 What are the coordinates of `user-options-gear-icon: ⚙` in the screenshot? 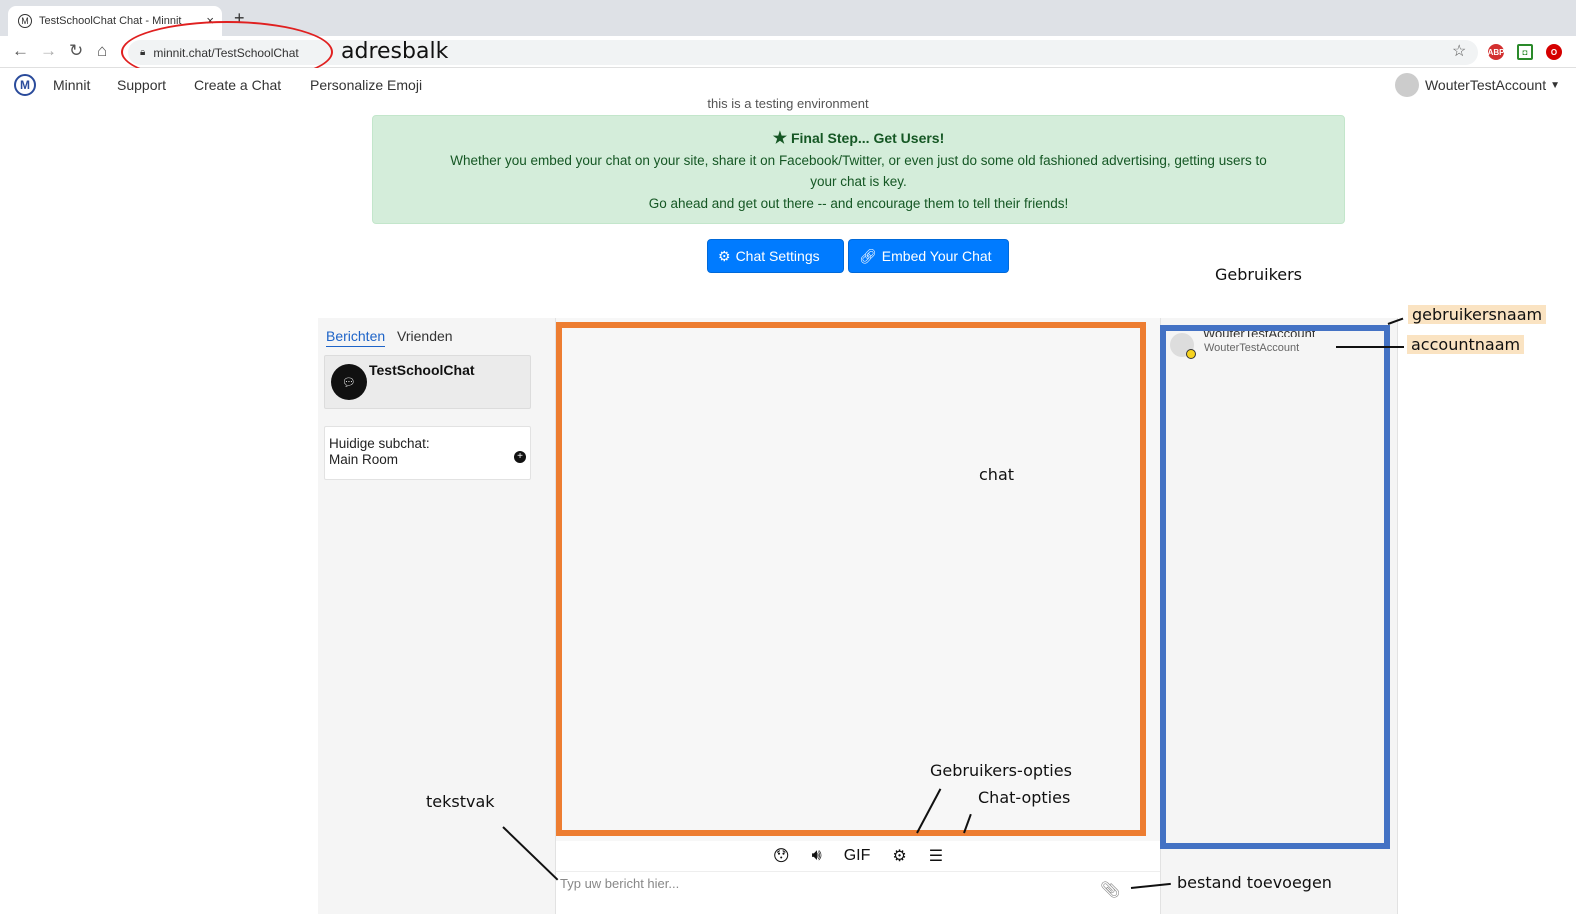 It's located at (899, 856).